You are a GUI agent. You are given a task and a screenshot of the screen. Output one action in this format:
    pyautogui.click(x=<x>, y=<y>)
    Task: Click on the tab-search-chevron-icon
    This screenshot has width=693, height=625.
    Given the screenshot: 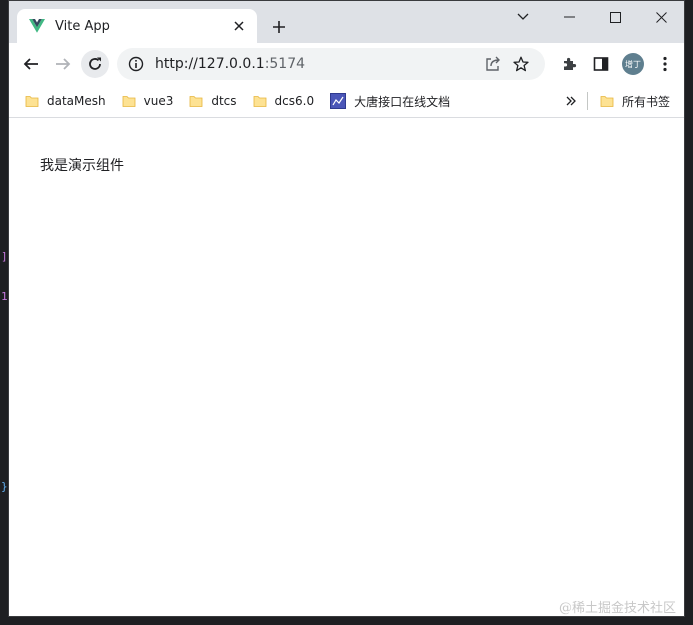 What is the action you would take?
    pyautogui.click(x=523, y=17)
    